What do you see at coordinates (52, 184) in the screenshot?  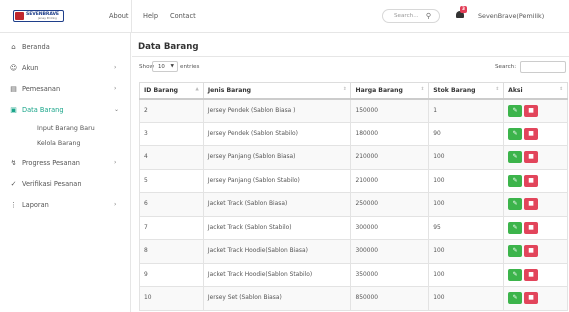 I see `sidebar-item-verifikasi-pesanan: Verifikasi Pesanan` at bounding box center [52, 184].